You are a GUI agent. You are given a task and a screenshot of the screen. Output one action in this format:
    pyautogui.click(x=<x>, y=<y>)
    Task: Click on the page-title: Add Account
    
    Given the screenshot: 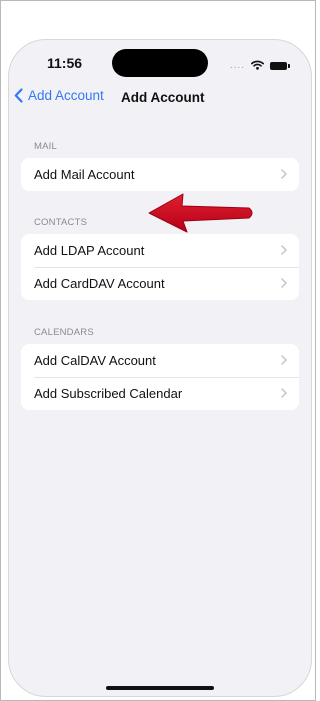 What is the action you would take?
    pyautogui.click(x=163, y=97)
    